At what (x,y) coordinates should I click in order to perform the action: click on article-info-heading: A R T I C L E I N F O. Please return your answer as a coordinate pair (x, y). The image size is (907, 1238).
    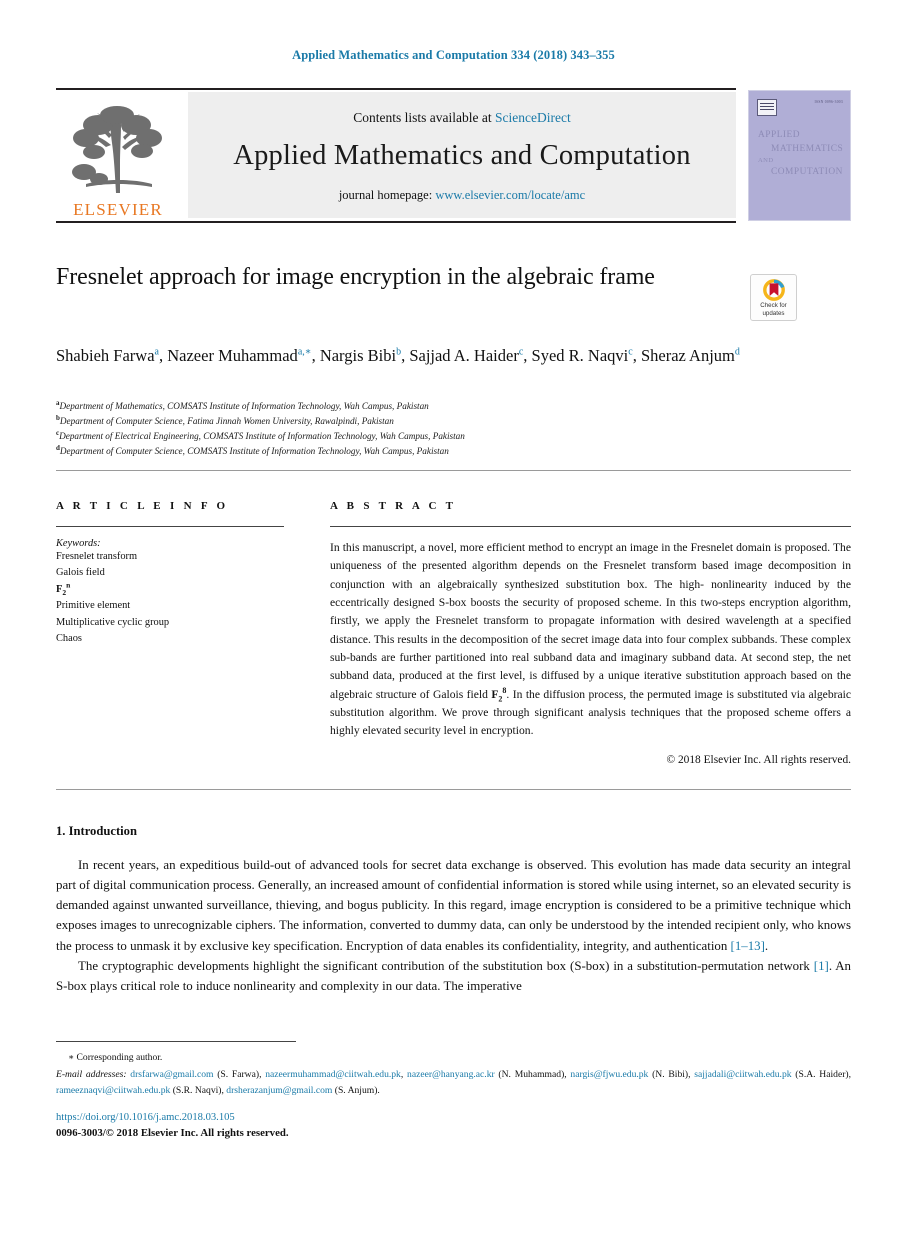
    Looking at the image, I should click on (142, 506).